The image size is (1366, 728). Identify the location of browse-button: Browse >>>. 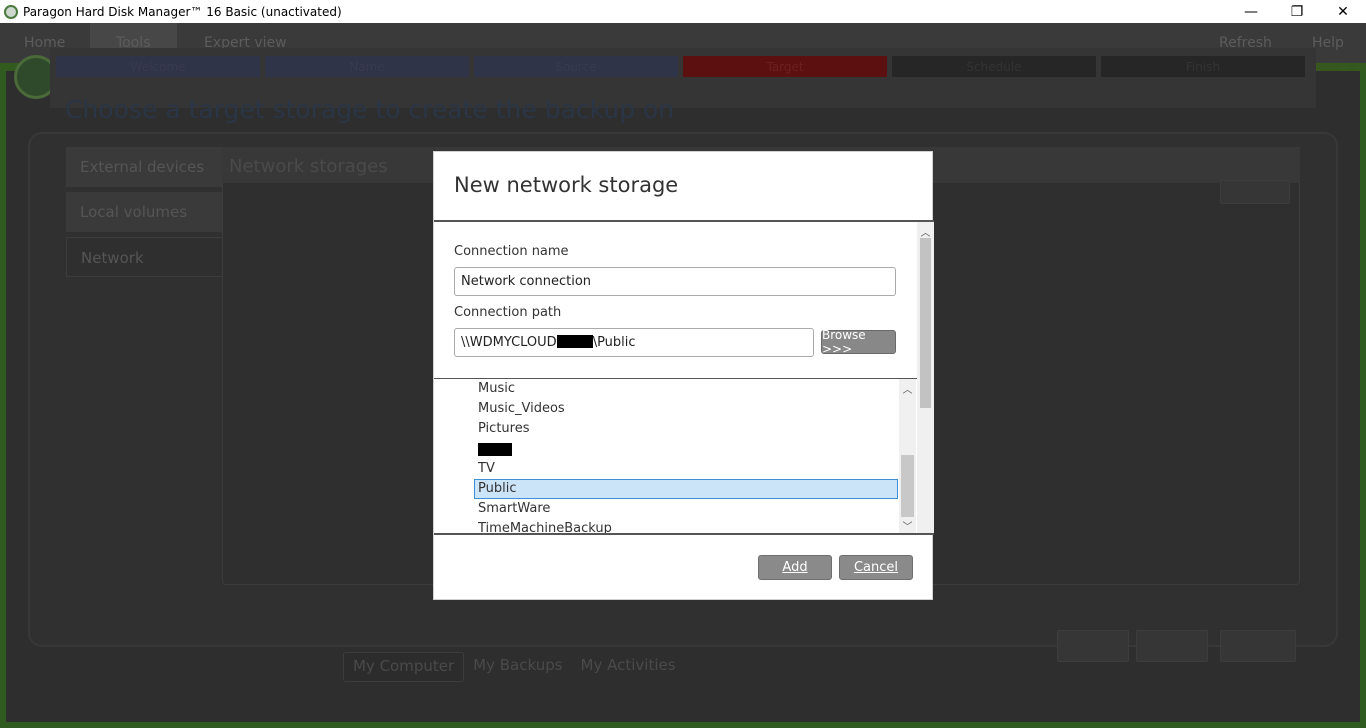
(858, 342).